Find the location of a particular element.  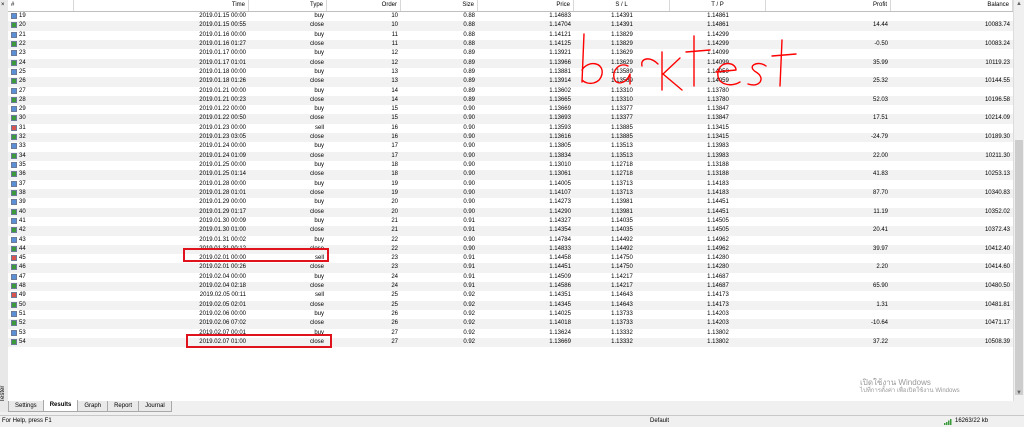

cell-number: 38 is located at coordinates (41, 193).